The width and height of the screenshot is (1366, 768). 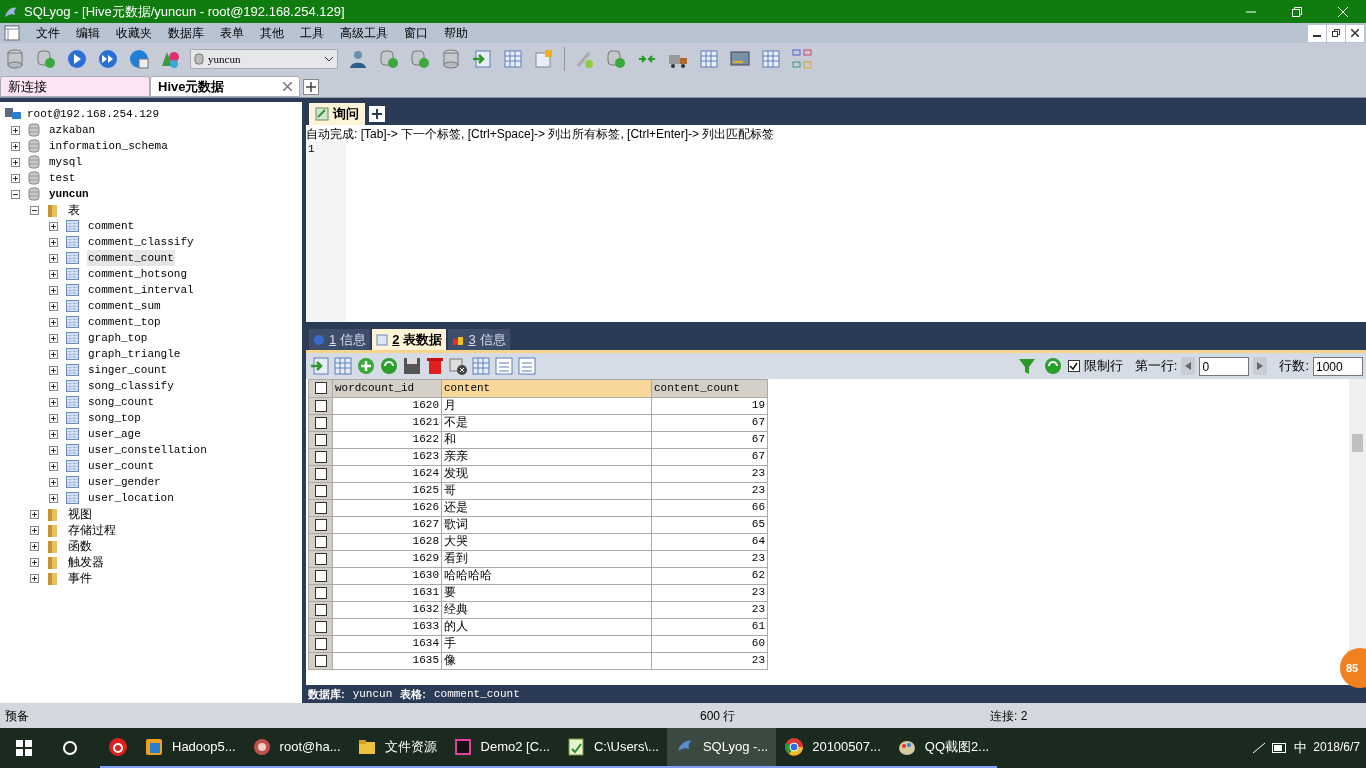 I want to click on close-icon, so click(x=287, y=86).